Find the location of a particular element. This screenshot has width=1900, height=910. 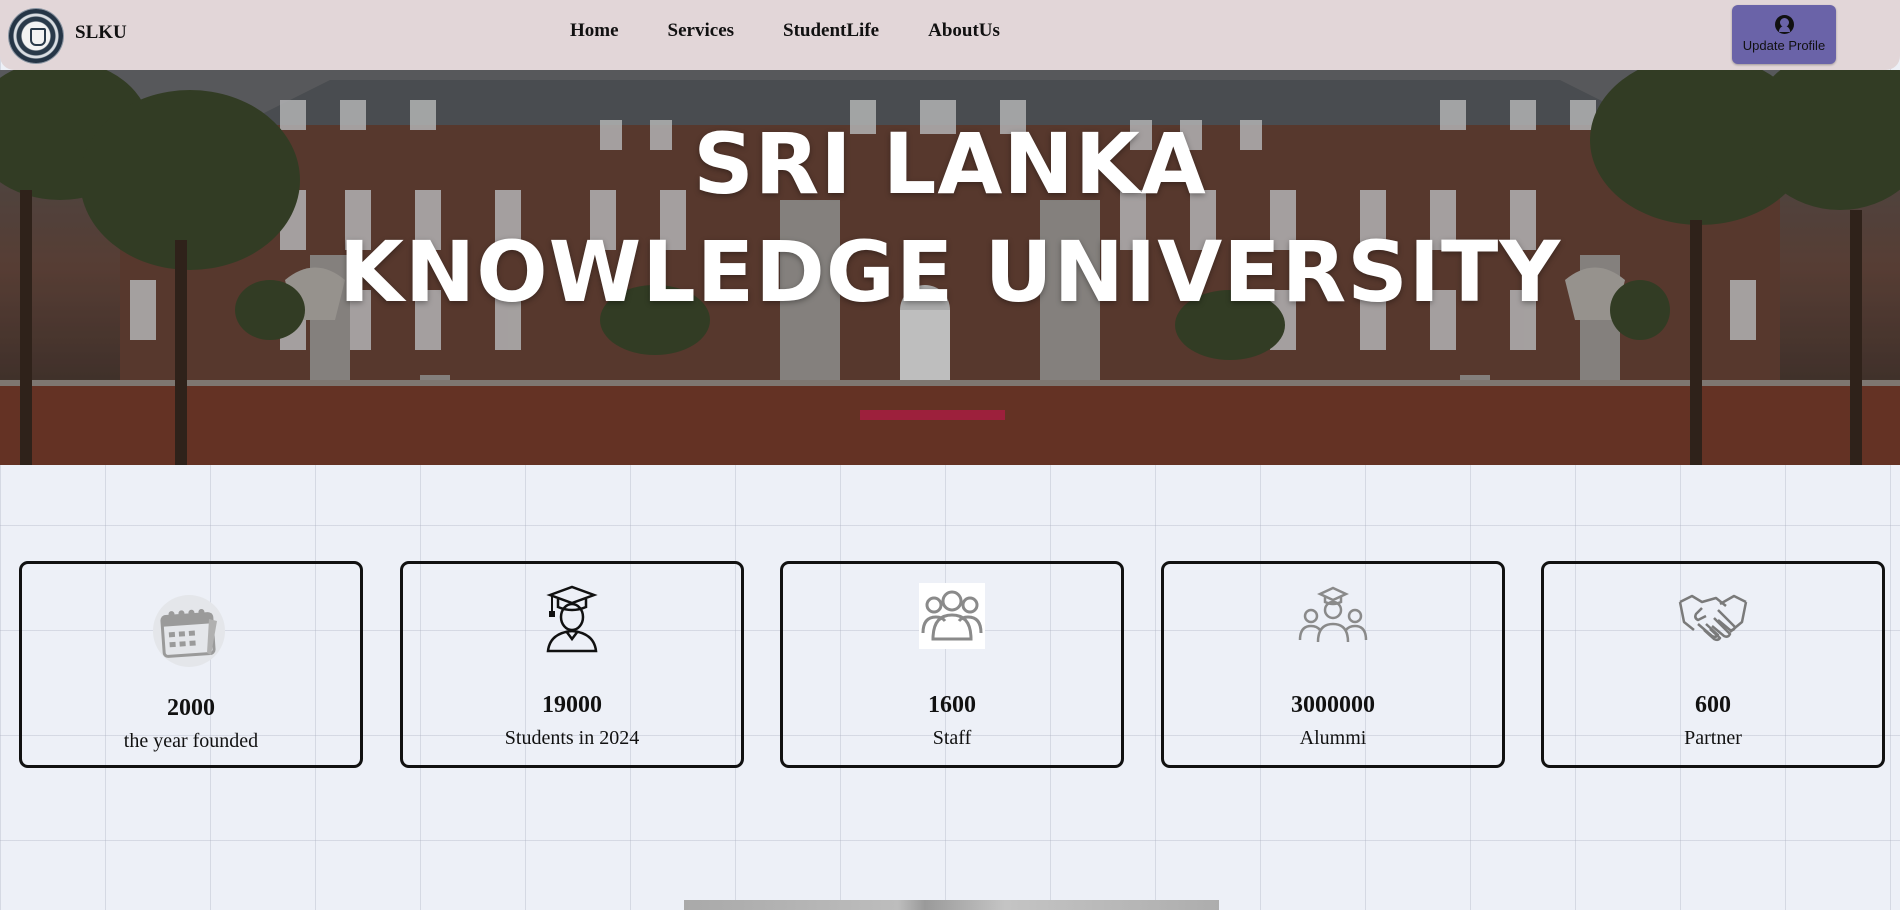

handshake-icon is located at coordinates (1713, 621).